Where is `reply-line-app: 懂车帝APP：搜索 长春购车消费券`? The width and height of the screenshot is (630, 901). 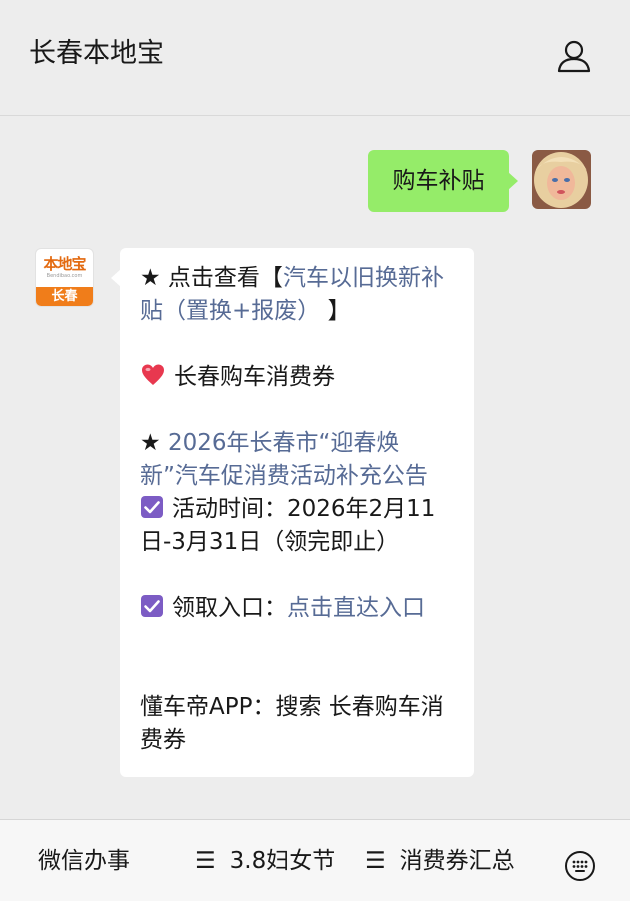 reply-line-app: 懂车帝APP：搜索 长春购车消费券 is located at coordinates (292, 723).